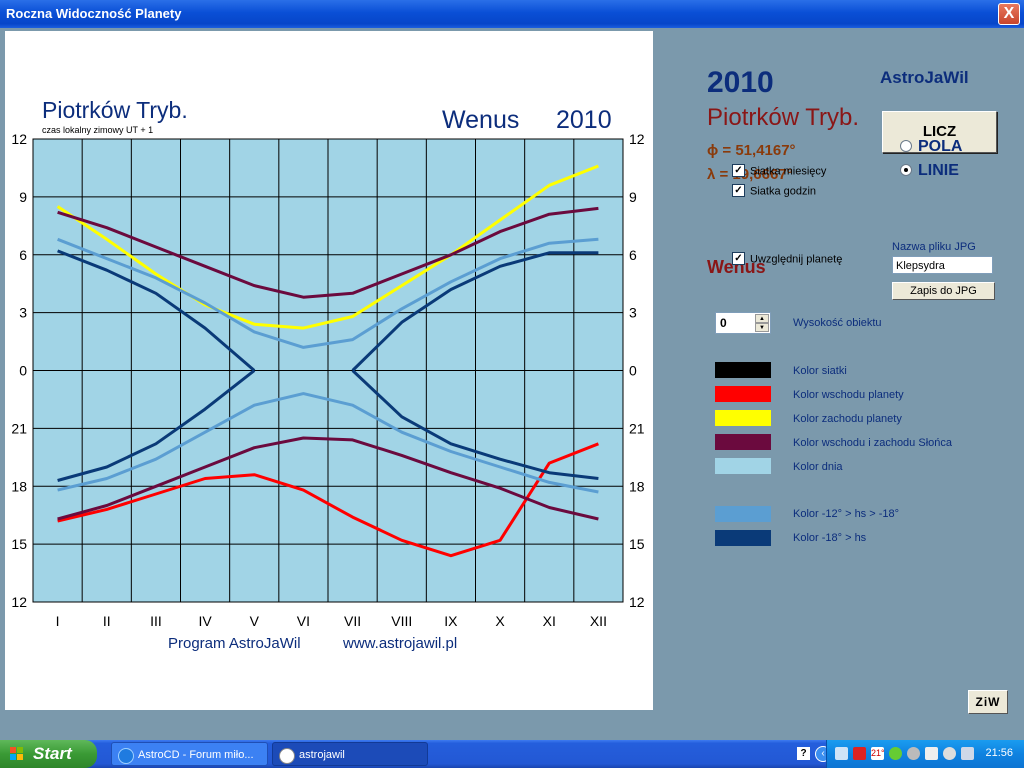  I want to click on checkbox-months: ✓ Siatka miesięcy, so click(779, 171).